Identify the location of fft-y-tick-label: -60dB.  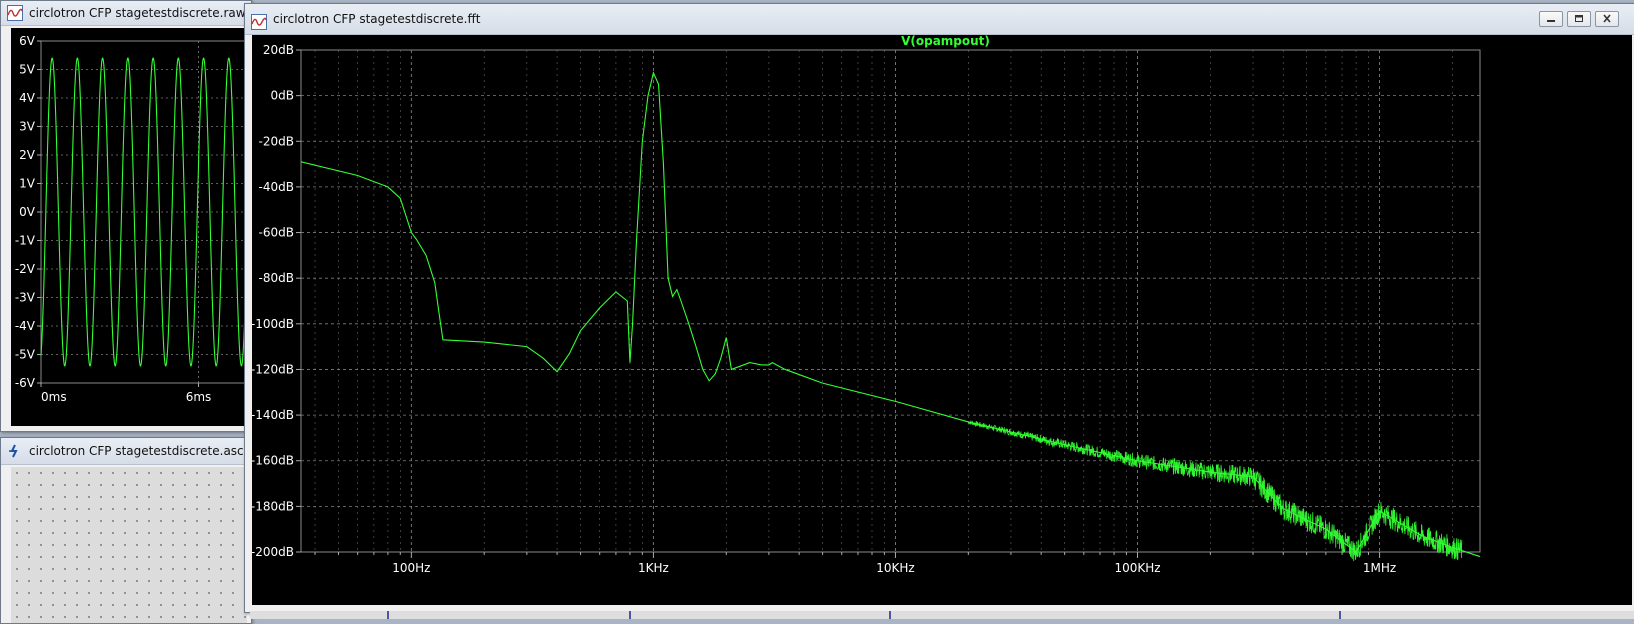
(276, 233).